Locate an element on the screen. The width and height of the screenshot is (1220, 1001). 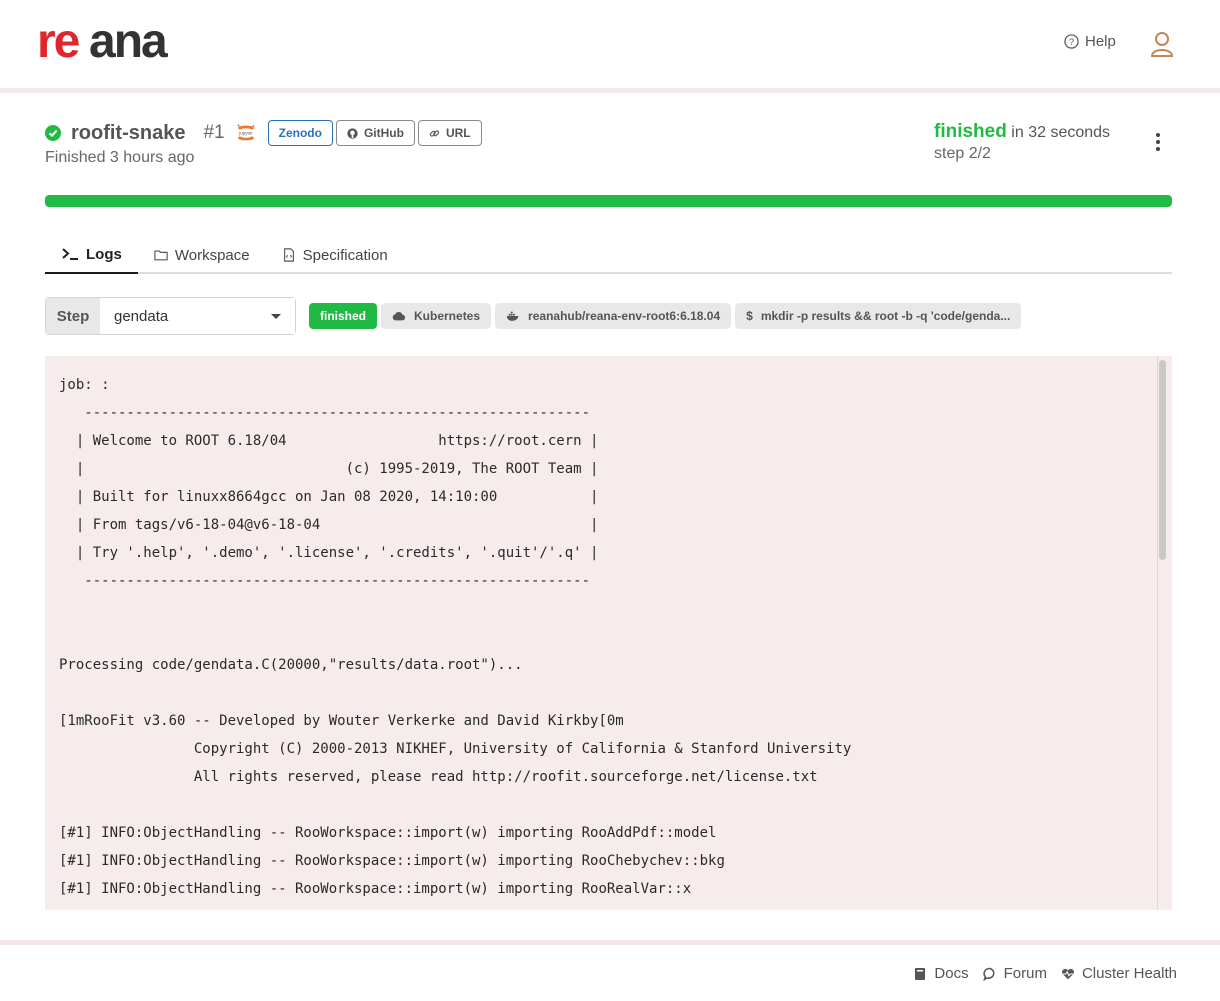
heartbeat-icon is located at coordinates (1067, 973).